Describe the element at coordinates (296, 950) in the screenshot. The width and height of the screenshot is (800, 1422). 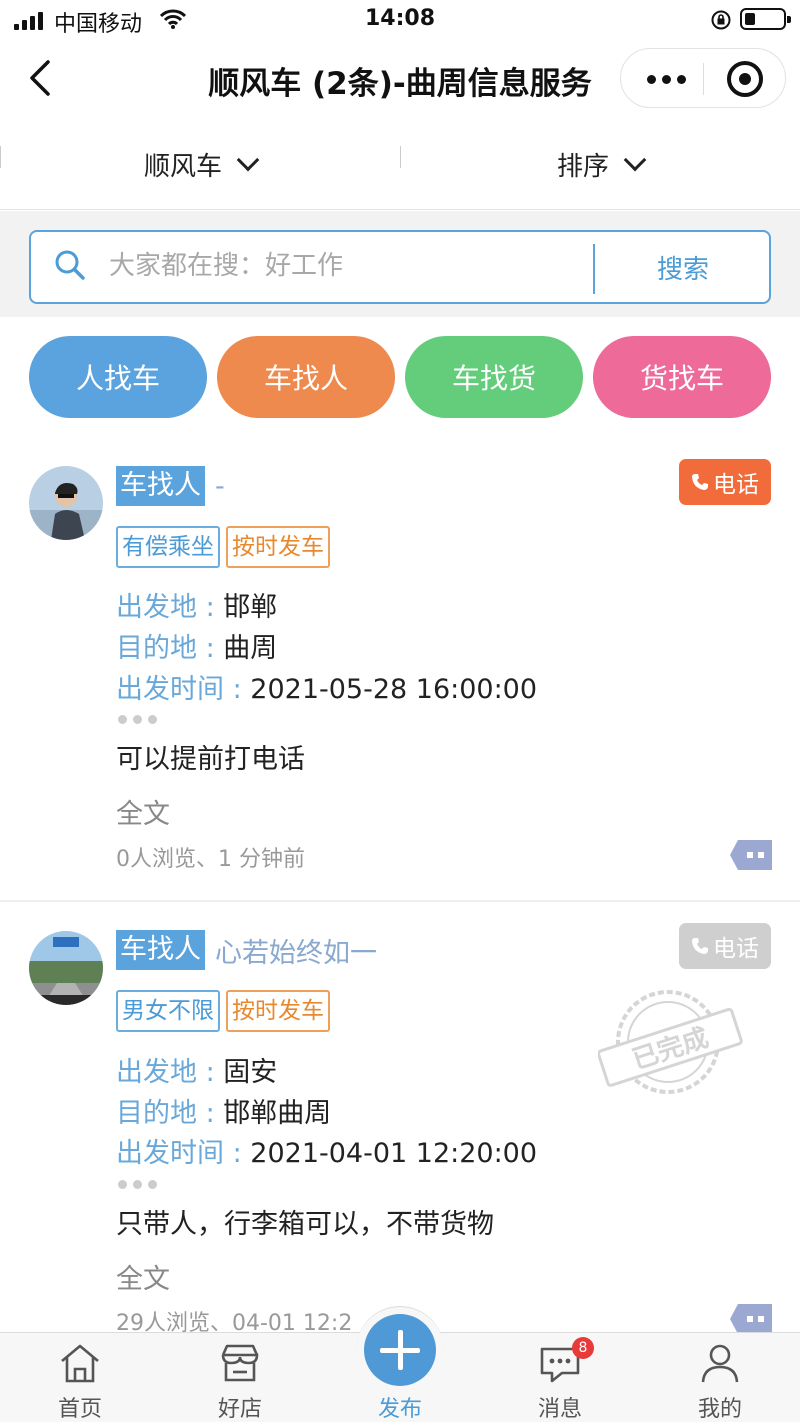
I see `post-username: 心若始终如一` at that location.